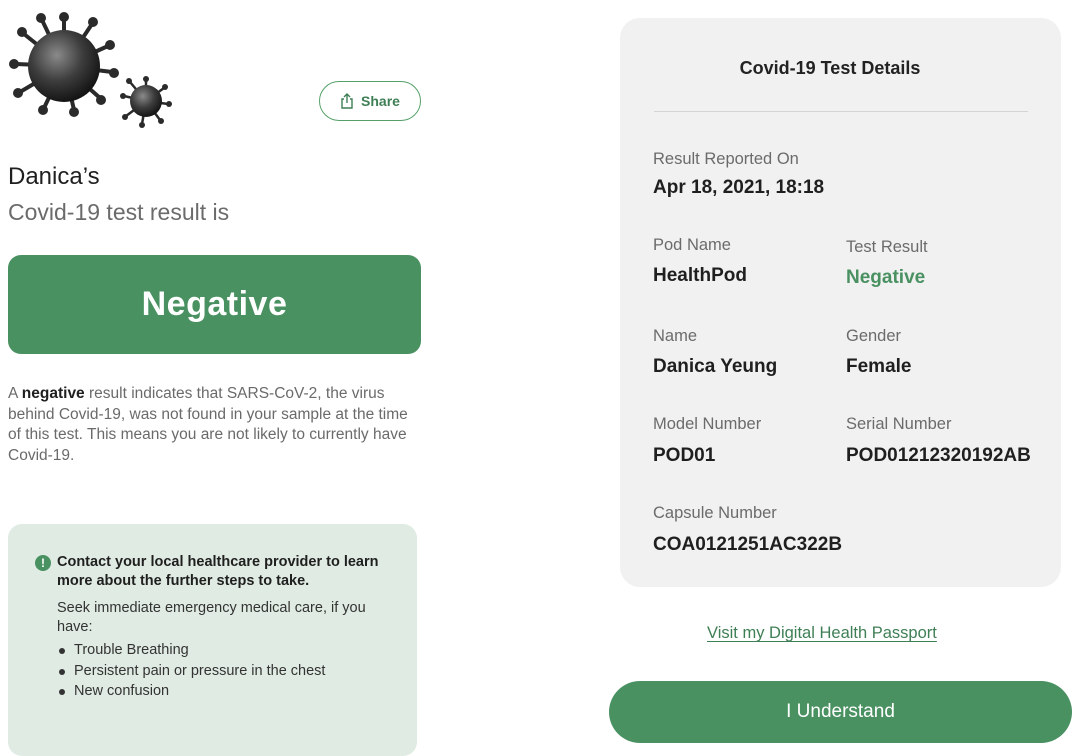 Image resolution: width=1073 pixels, height=756 pixels. I want to click on name-label: Name, so click(675, 336).